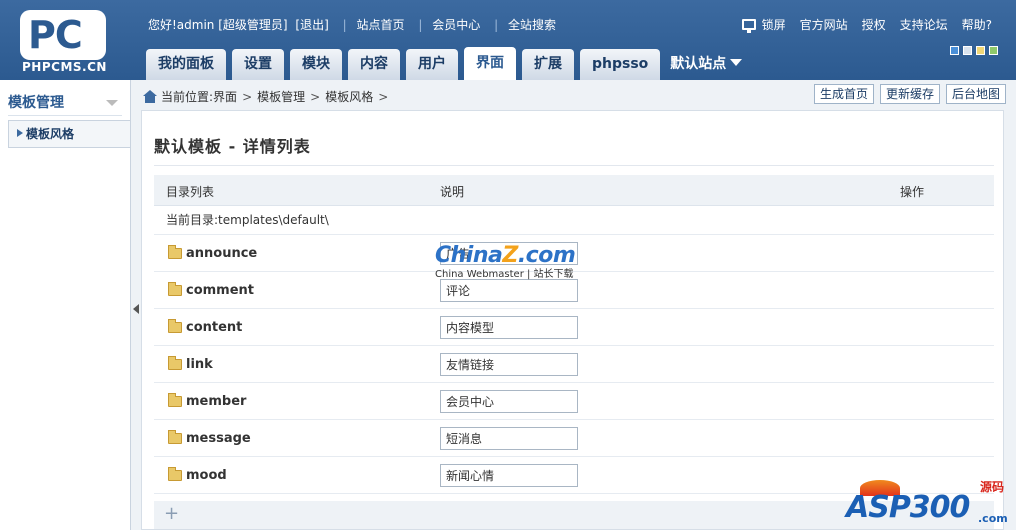  I want to click on logo-text: PHPCMS.CN, so click(64, 67).